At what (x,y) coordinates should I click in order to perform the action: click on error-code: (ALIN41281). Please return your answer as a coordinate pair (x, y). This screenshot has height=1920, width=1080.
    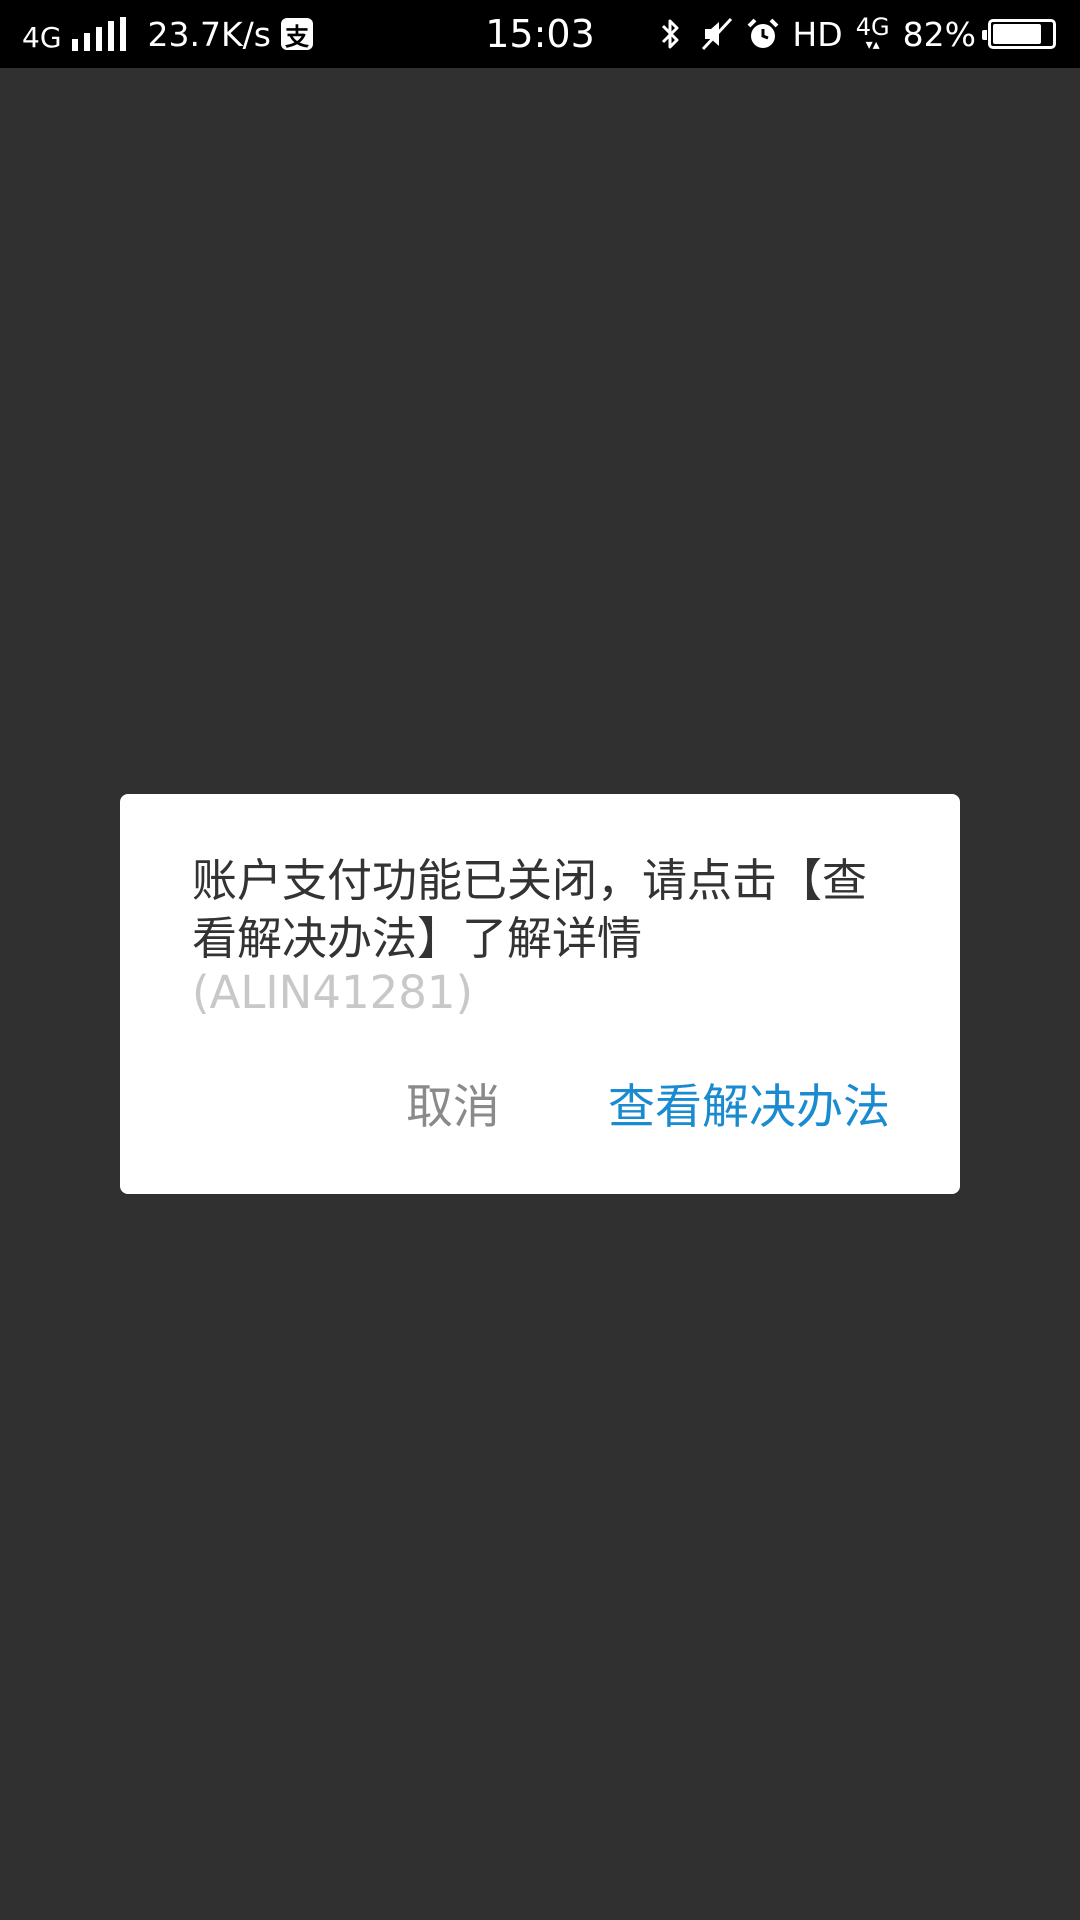
    Looking at the image, I should click on (333, 992).